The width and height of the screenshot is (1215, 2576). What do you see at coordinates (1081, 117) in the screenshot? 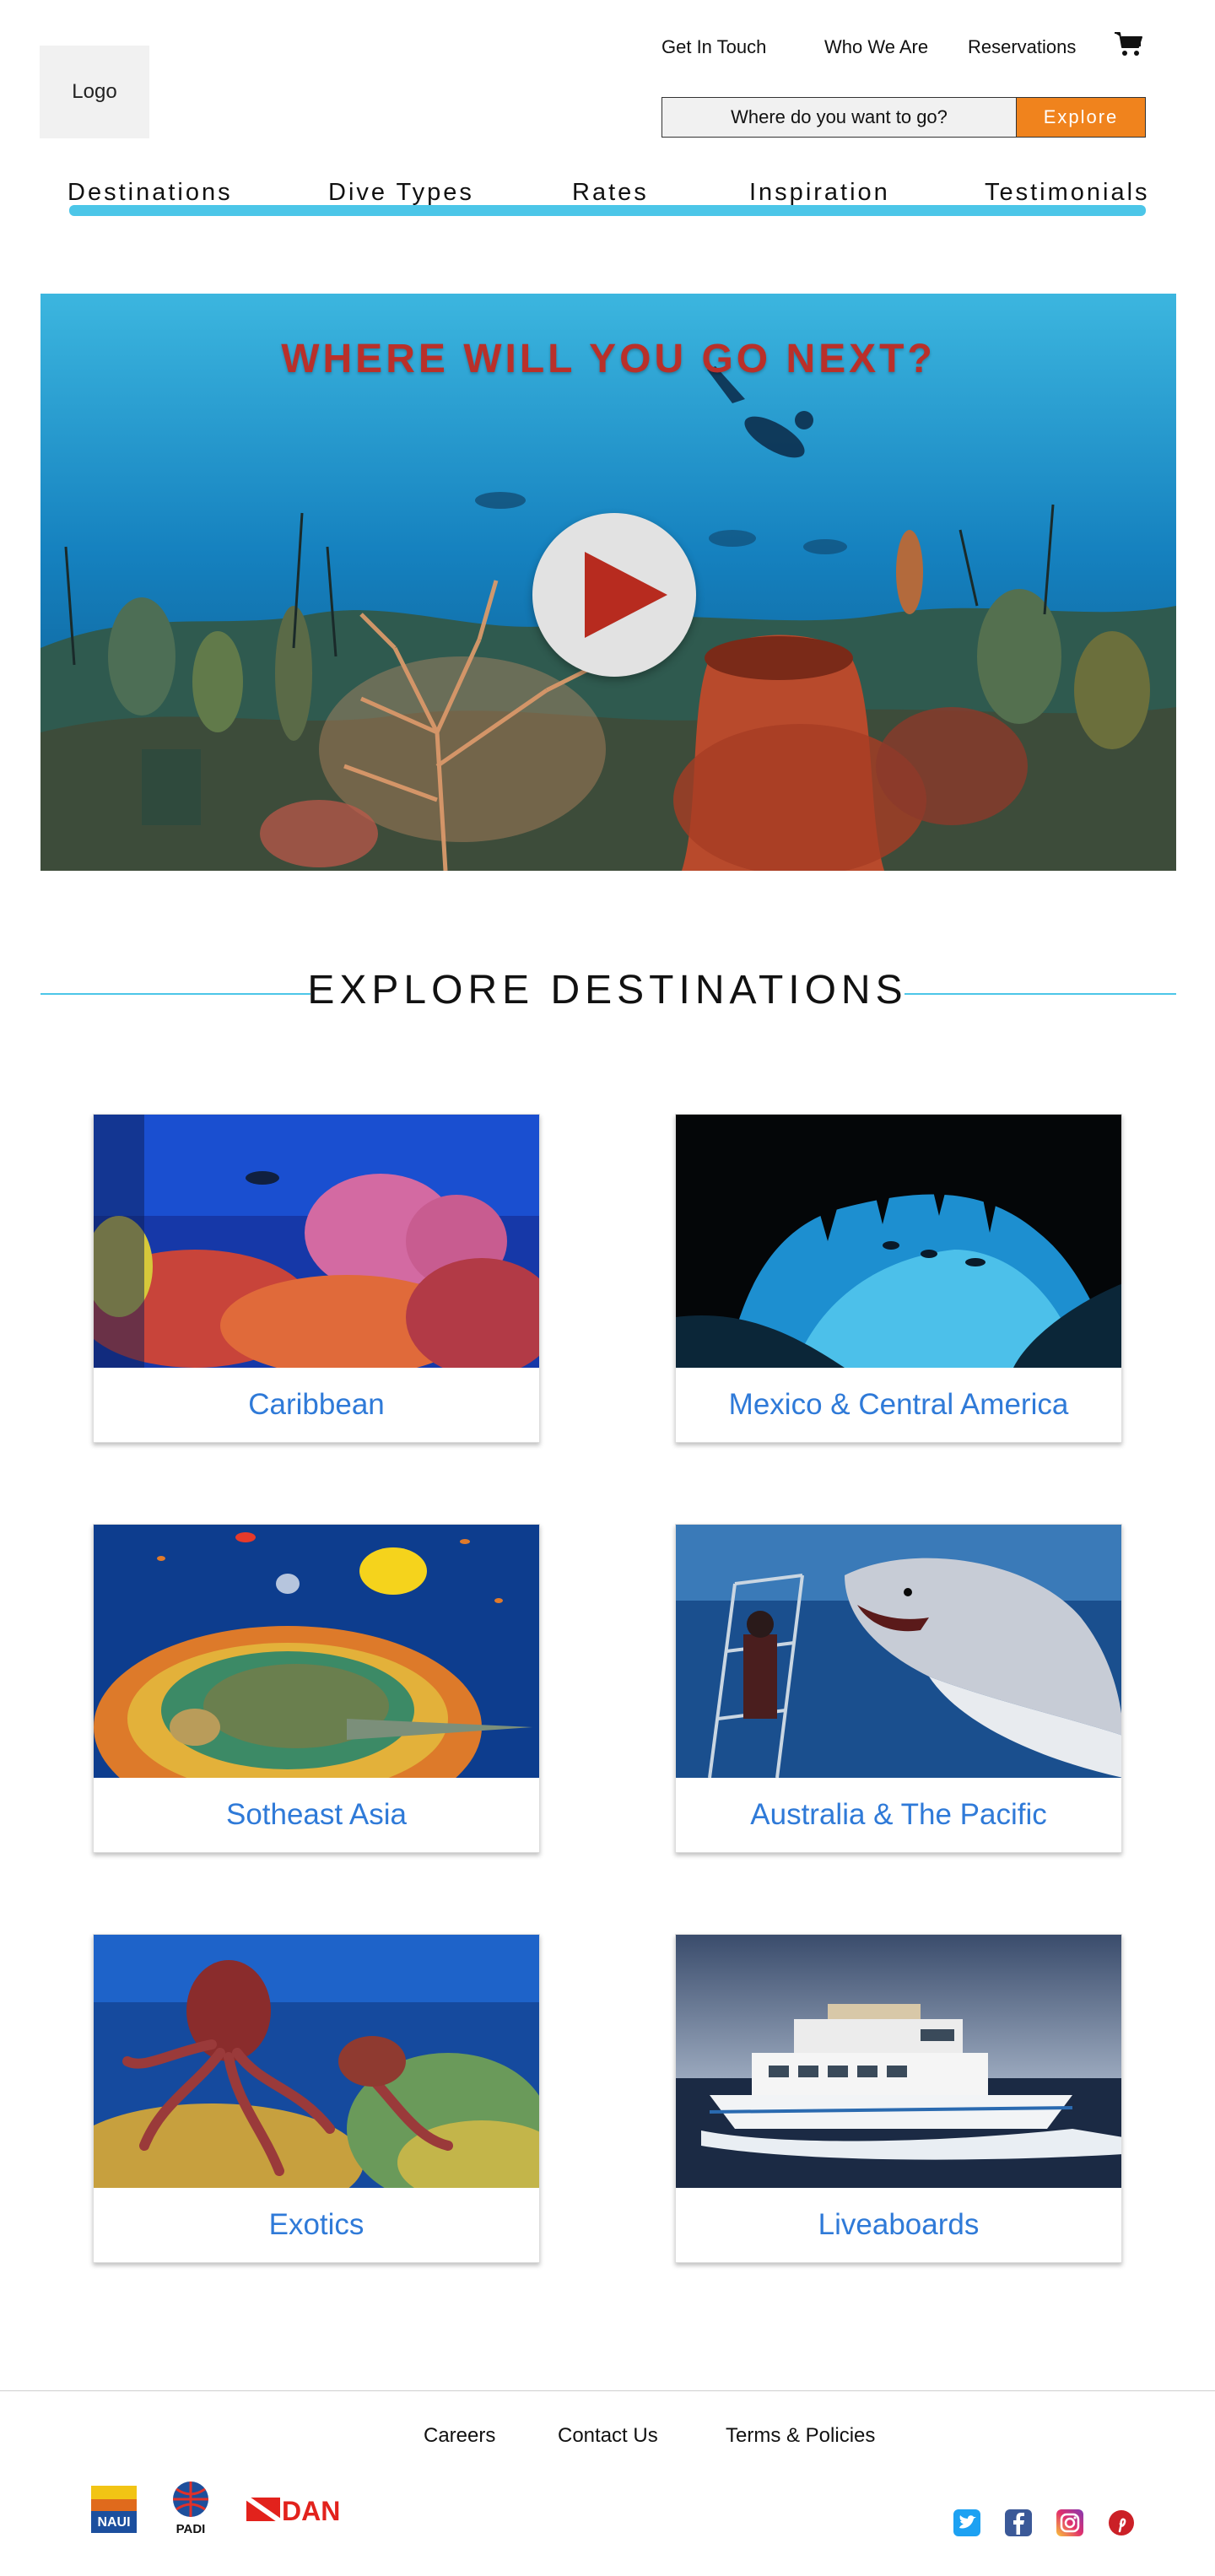
I see `explore-button: Explore` at bounding box center [1081, 117].